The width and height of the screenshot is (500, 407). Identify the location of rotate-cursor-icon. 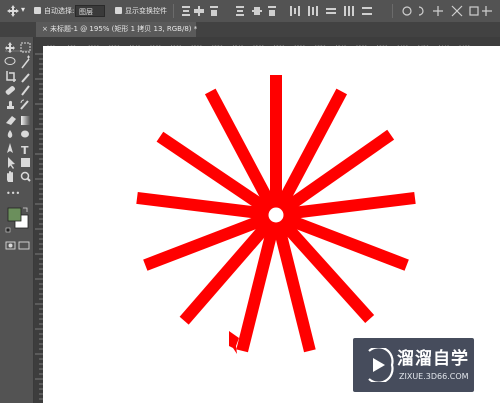
(234, 342).